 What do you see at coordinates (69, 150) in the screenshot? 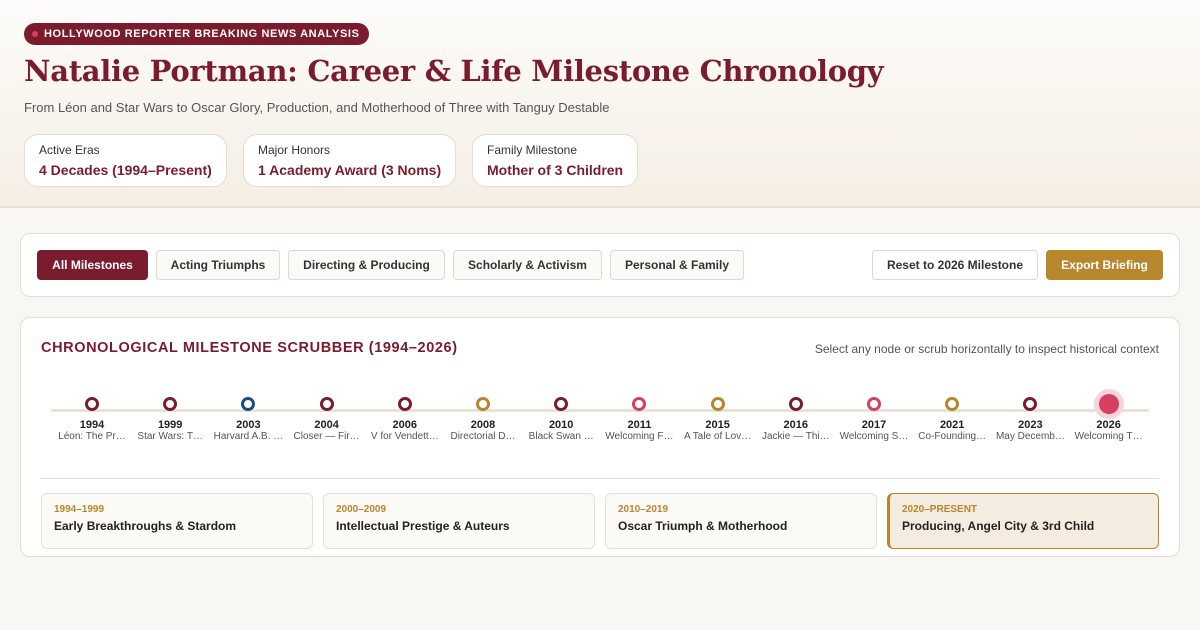
I see `stat-label: Active Eras` at bounding box center [69, 150].